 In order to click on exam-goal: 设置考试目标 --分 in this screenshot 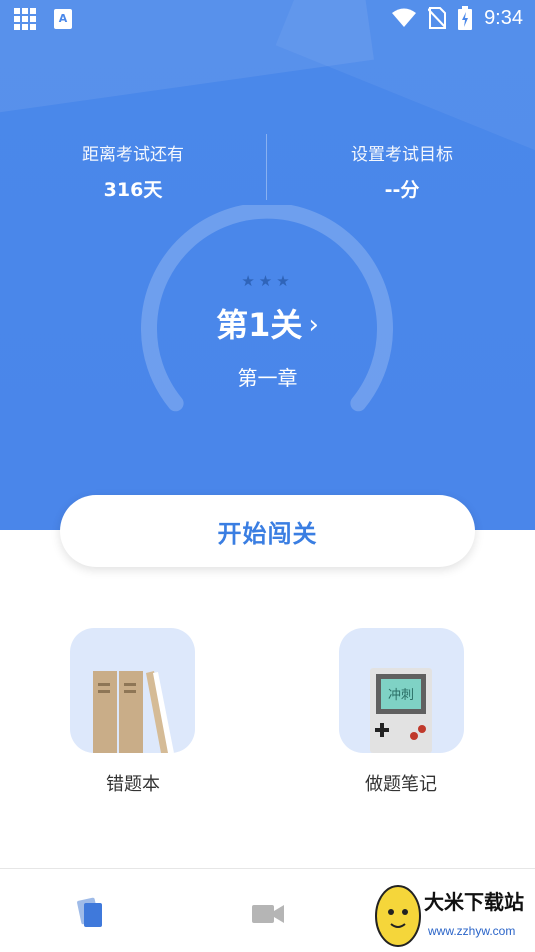, I will do `click(402, 171)`.